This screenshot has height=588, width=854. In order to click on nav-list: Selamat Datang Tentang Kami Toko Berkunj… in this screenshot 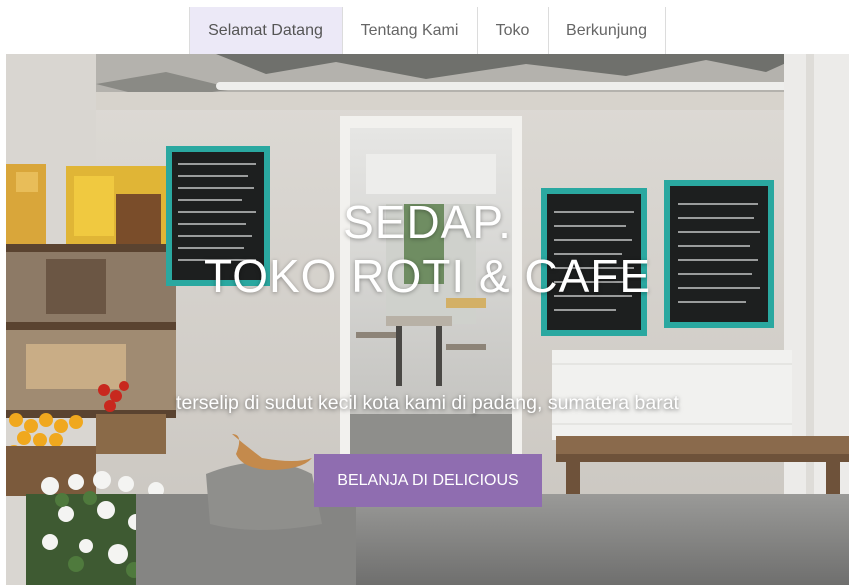, I will do `click(427, 30)`.